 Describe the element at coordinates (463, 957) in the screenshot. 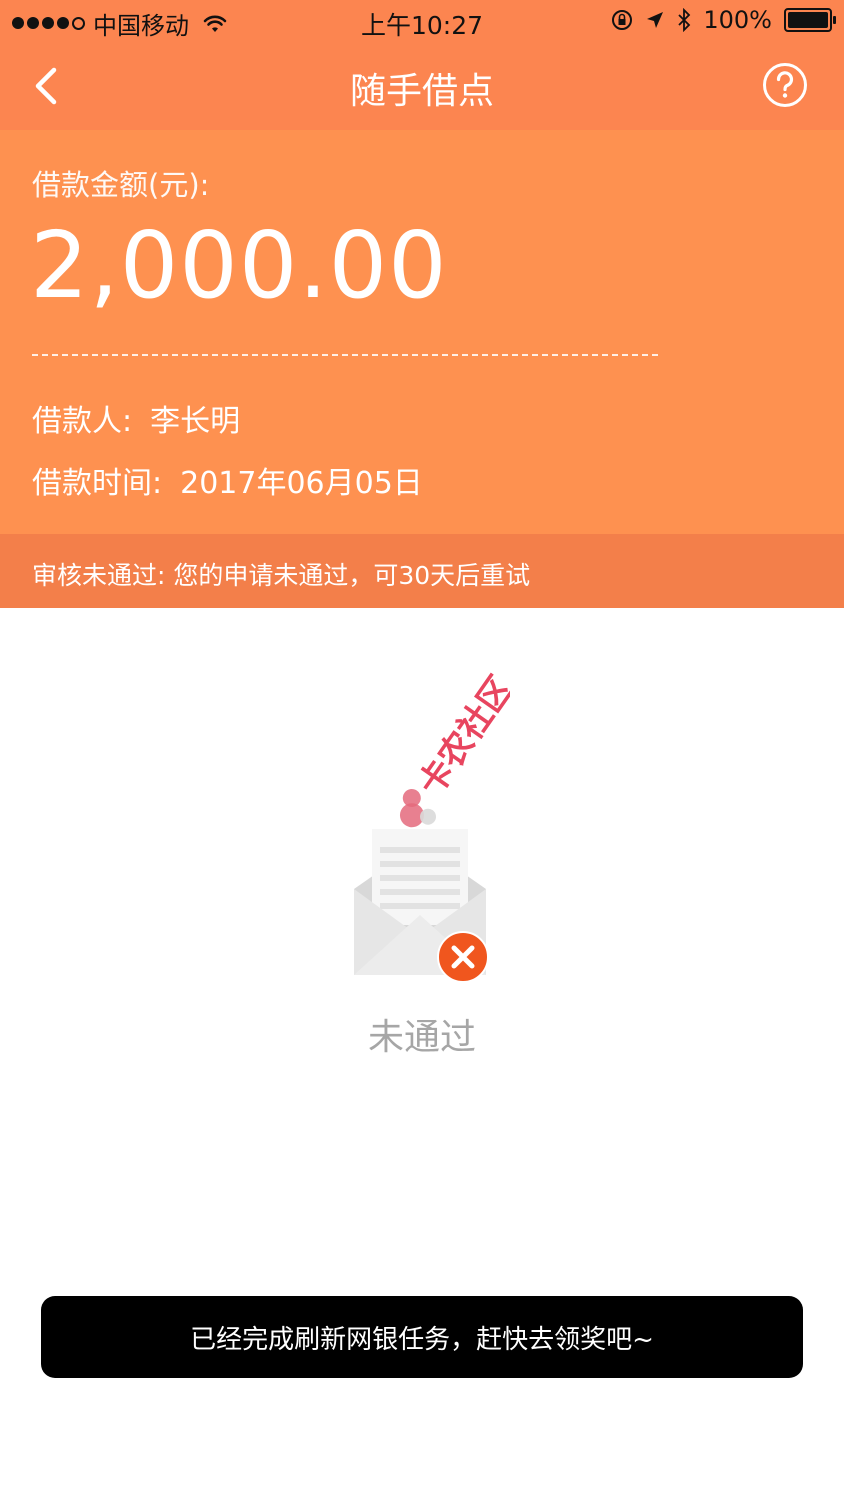

I see `close-x-icon` at that location.